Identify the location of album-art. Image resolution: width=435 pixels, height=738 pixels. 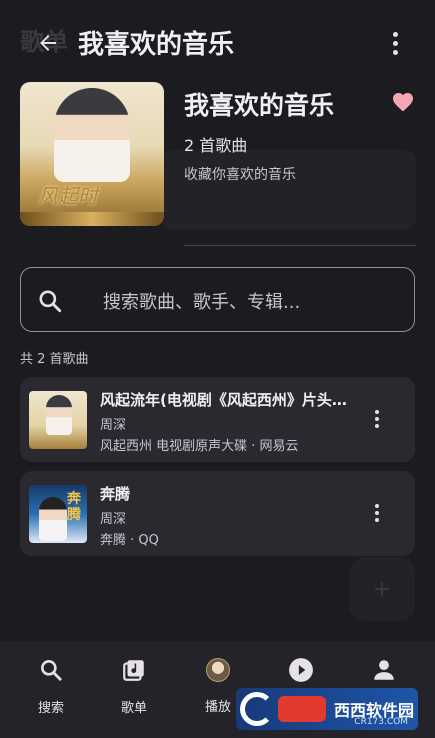
(58, 420).